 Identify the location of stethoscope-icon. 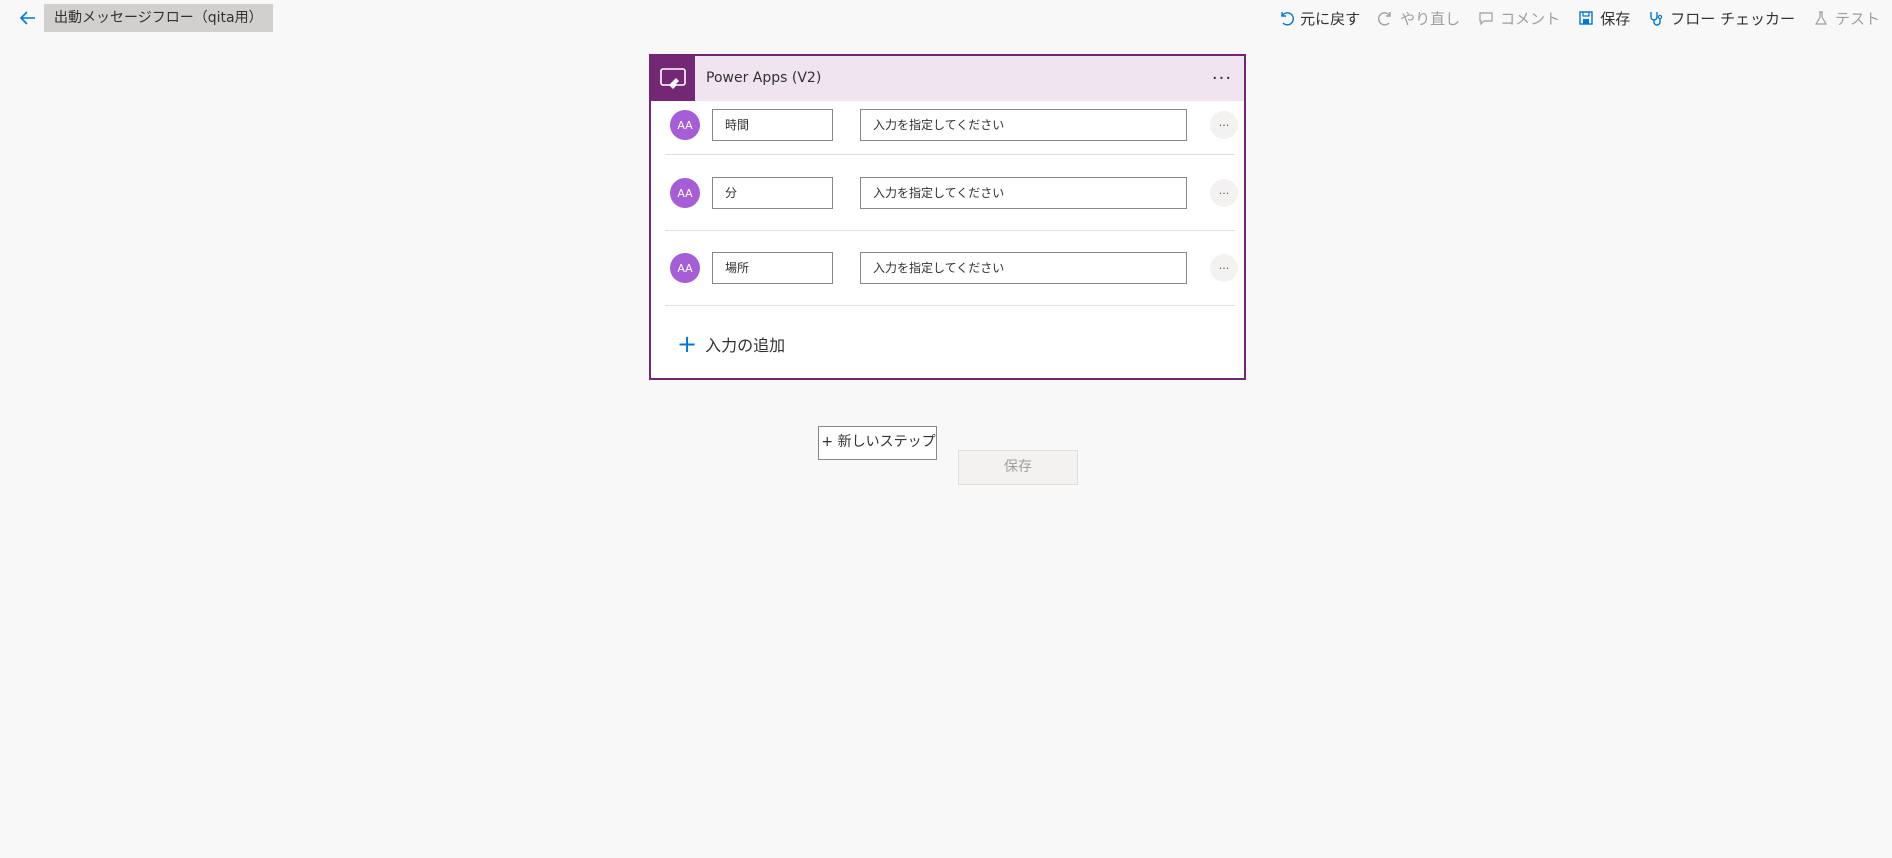
(1656, 18).